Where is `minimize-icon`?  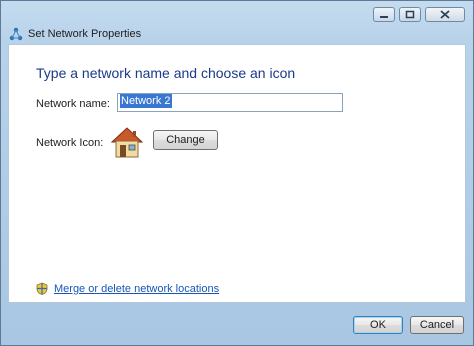
minimize-icon is located at coordinates (384, 16).